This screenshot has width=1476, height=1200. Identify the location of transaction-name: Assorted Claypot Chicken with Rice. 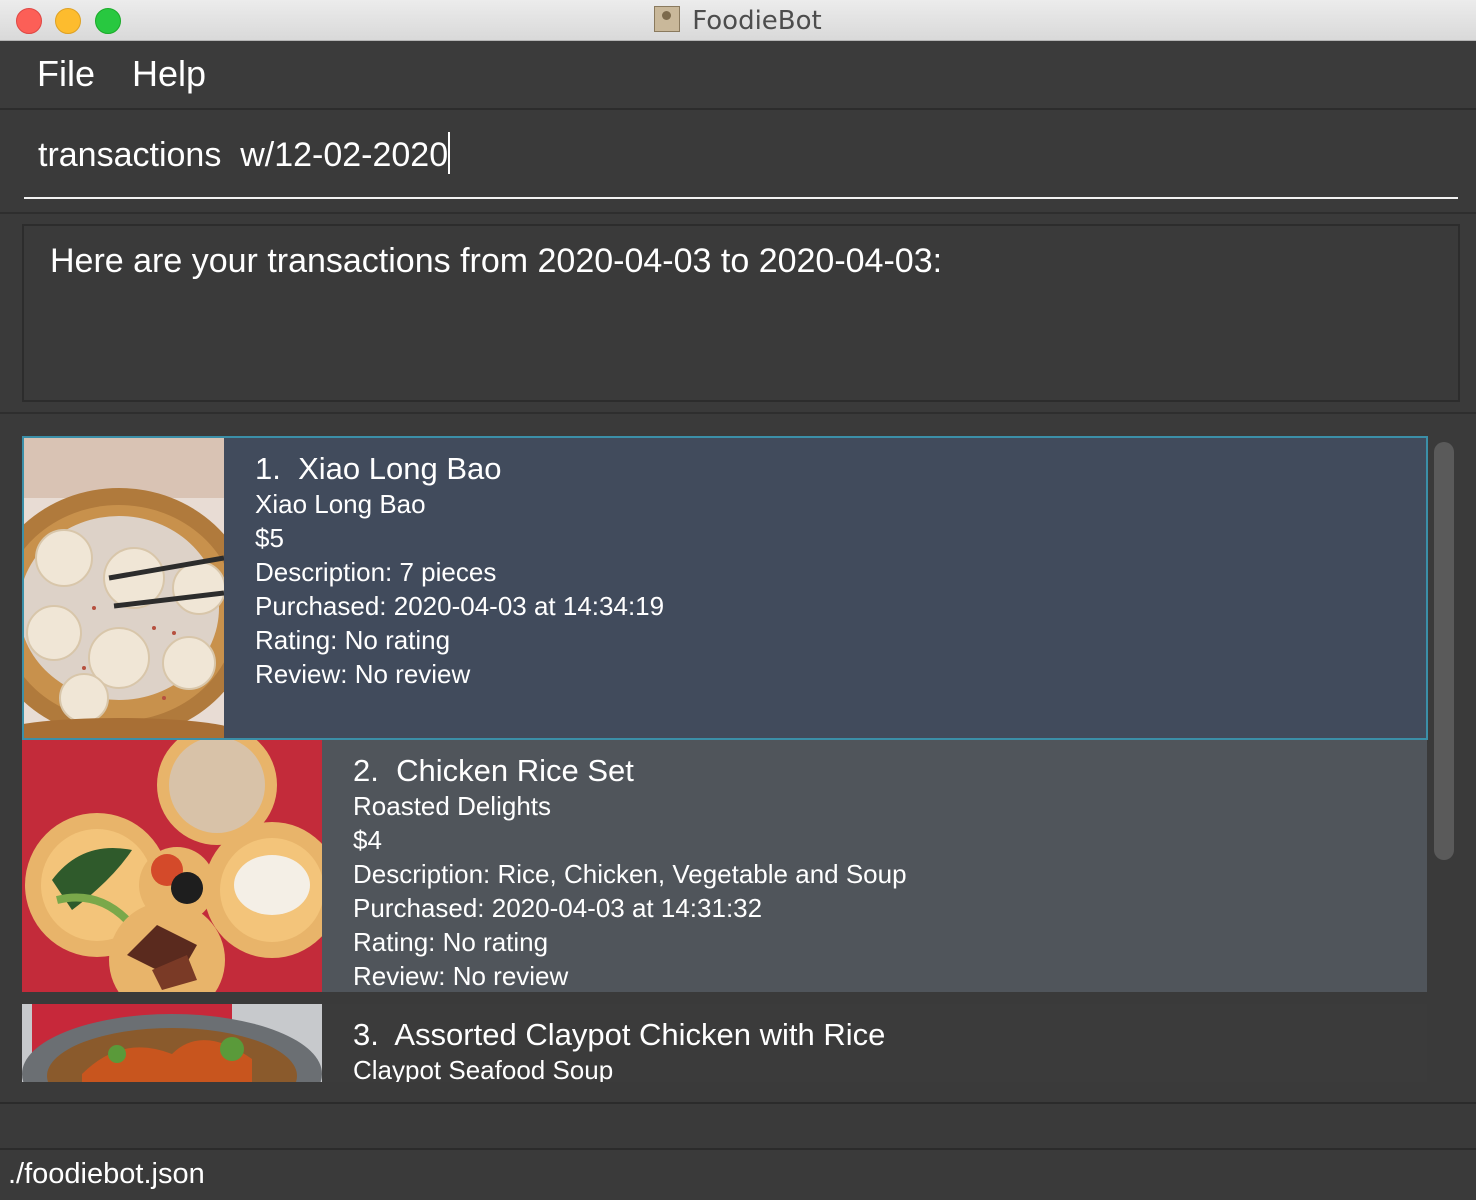
(640, 1034).